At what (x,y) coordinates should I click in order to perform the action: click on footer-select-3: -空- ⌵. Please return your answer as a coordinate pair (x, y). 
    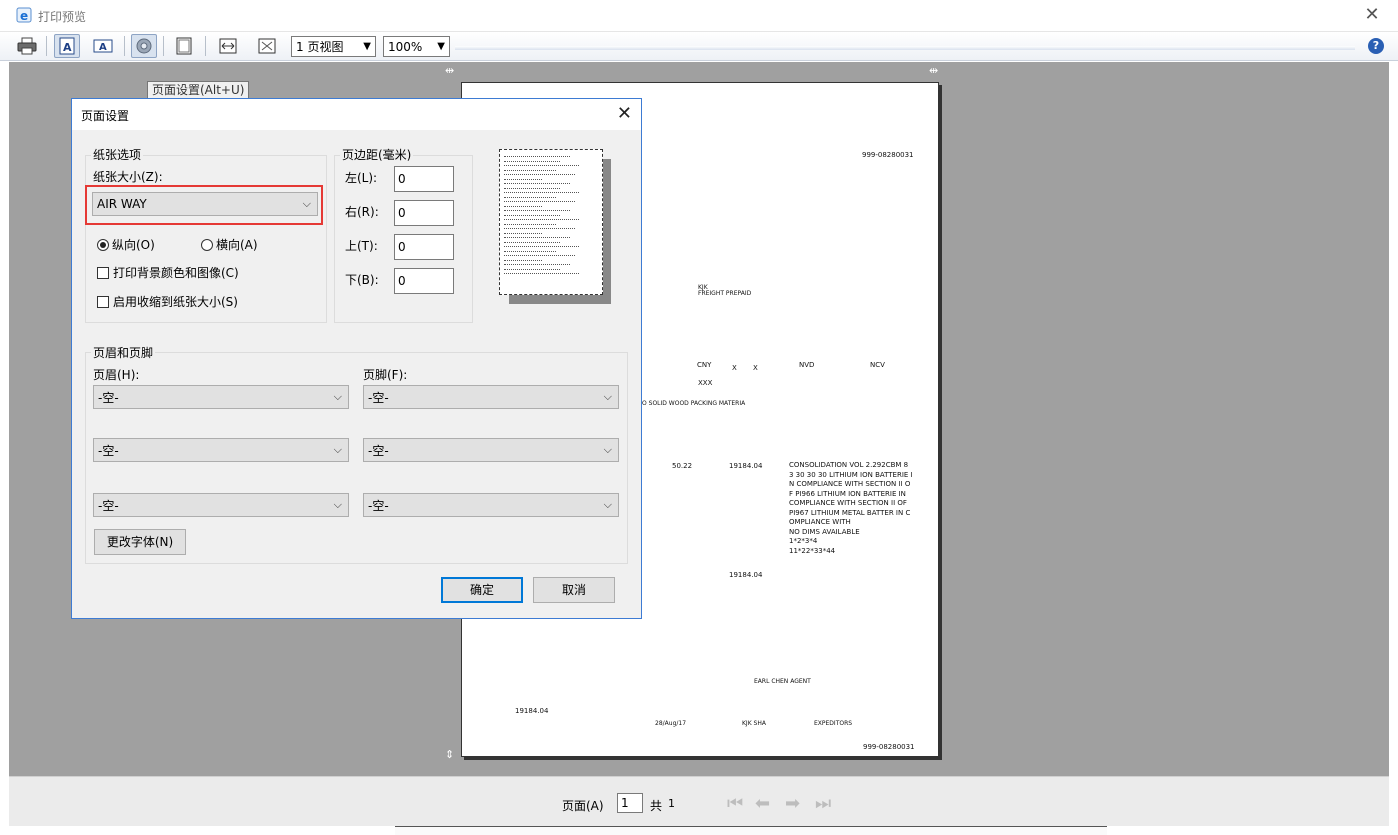
    Looking at the image, I should click on (491, 505).